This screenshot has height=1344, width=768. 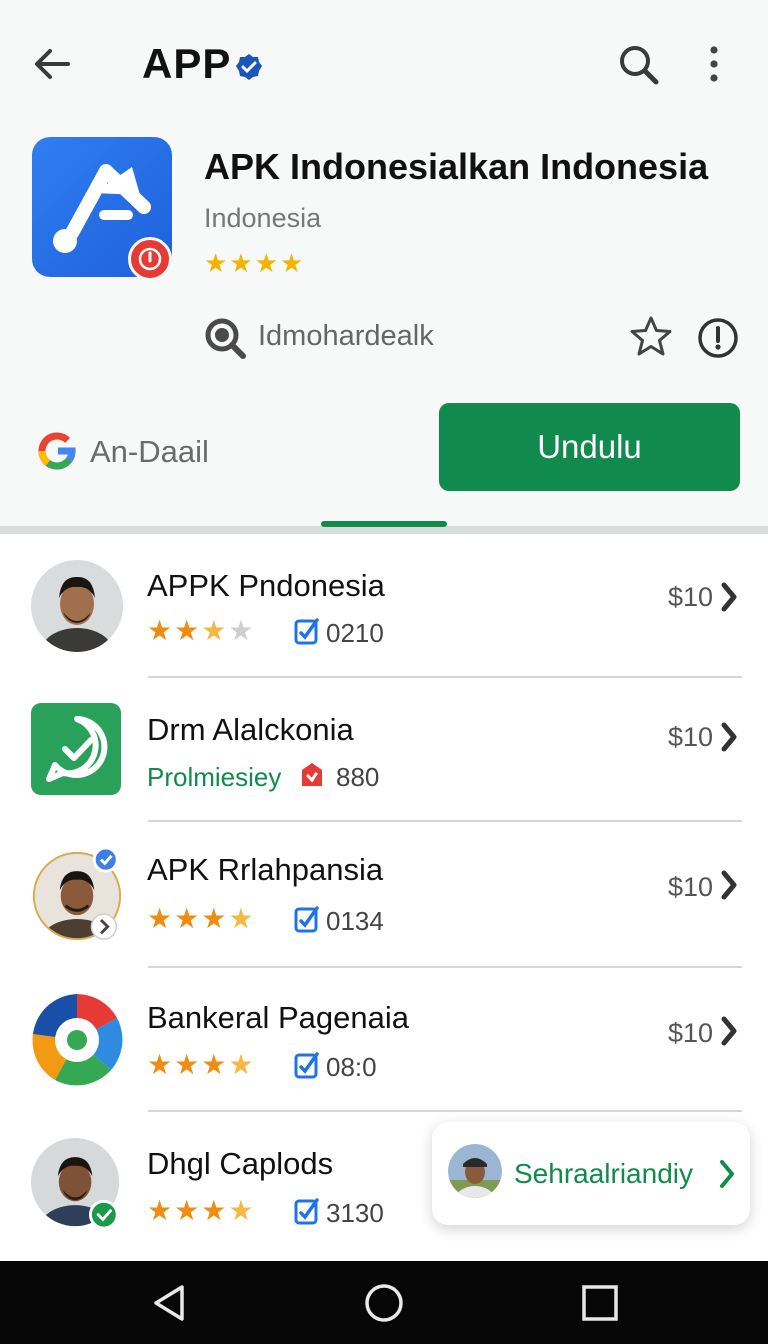 I want to click on alert-badge-icon, so click(x=150, y=259).